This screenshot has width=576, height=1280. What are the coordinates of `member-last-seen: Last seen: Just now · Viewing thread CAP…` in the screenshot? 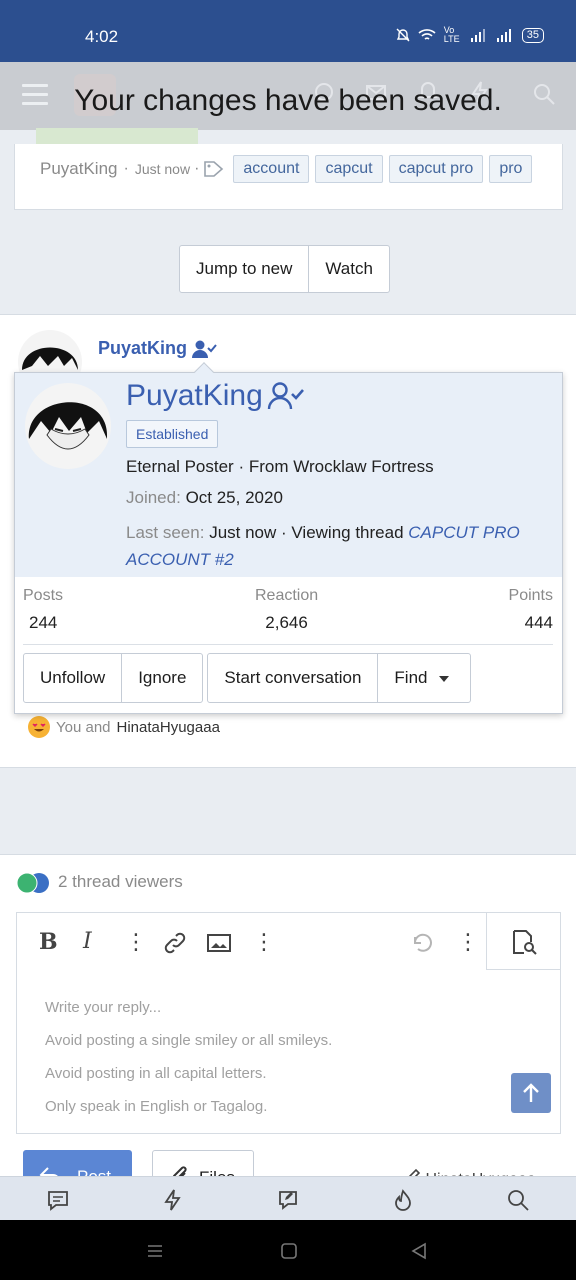 It's located at (323, 546).